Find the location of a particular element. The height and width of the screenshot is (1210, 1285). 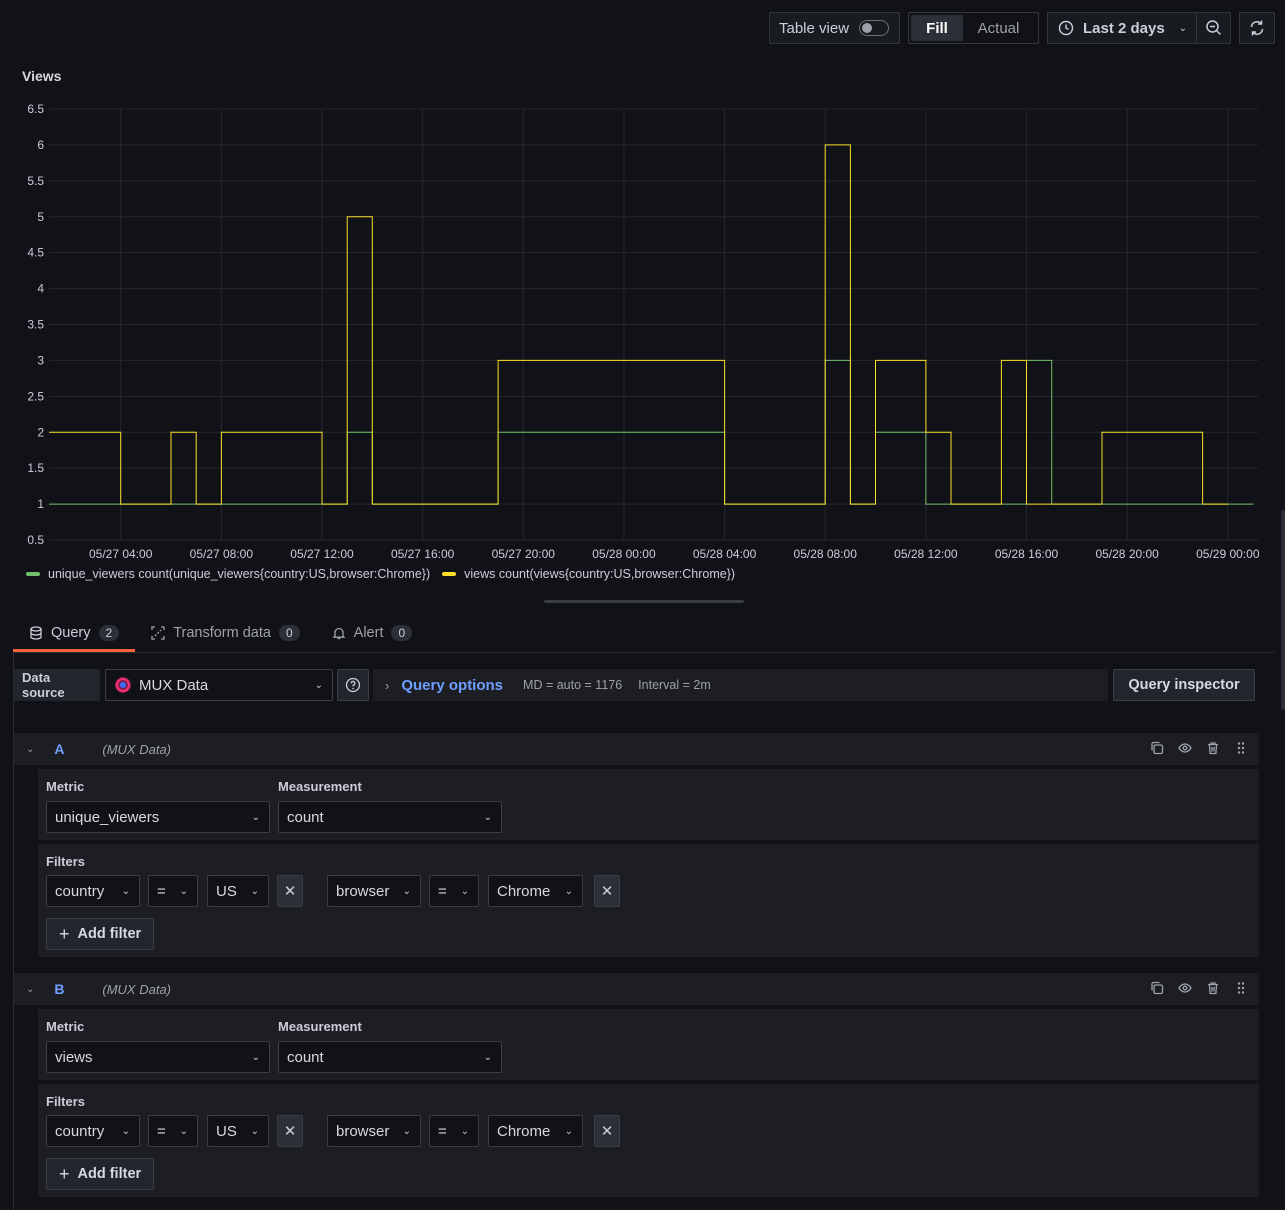

filter-text: browser is located at coordinates (363, 1131).